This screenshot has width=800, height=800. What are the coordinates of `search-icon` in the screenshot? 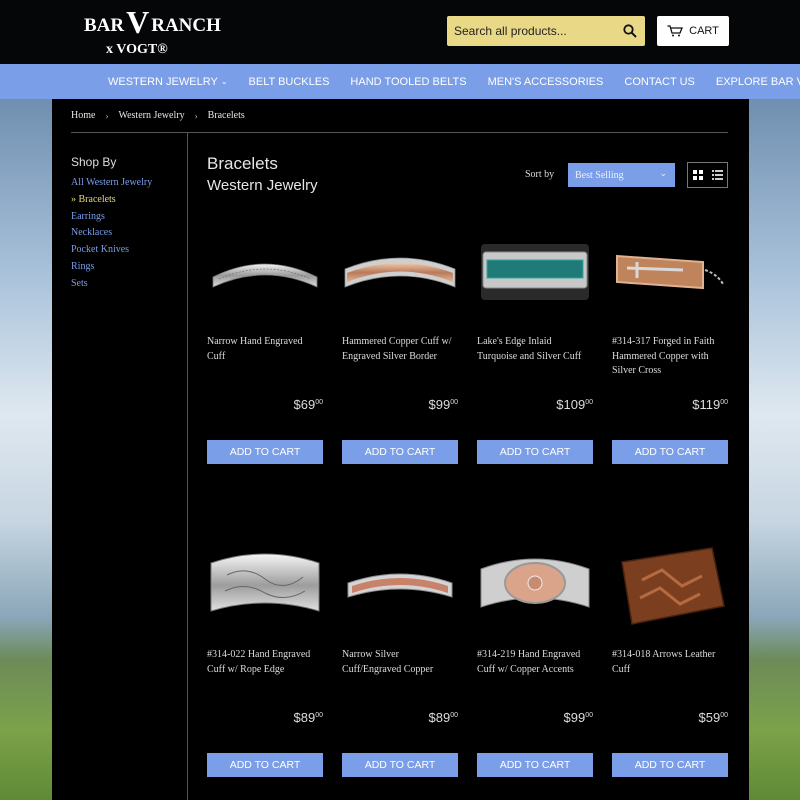 It's located at (630, 31).